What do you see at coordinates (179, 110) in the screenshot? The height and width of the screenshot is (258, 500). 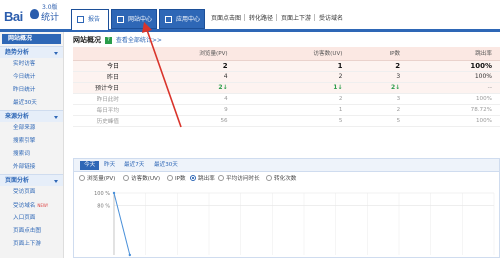 I see `cell-pv: 9` at bounding box center [179, 110].